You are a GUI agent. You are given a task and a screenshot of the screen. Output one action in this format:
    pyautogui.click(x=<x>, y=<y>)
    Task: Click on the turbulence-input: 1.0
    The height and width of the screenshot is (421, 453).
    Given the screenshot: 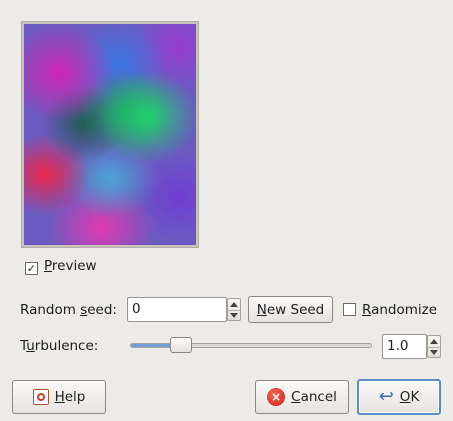 What is the action you would take?
    pyautogui.click(x=404, y=346)
    